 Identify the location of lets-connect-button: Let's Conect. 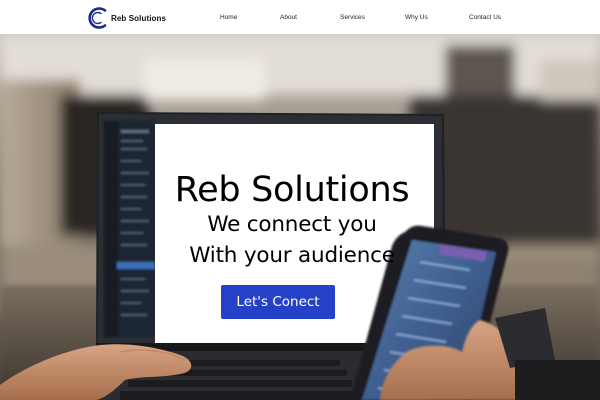
(278, 302).